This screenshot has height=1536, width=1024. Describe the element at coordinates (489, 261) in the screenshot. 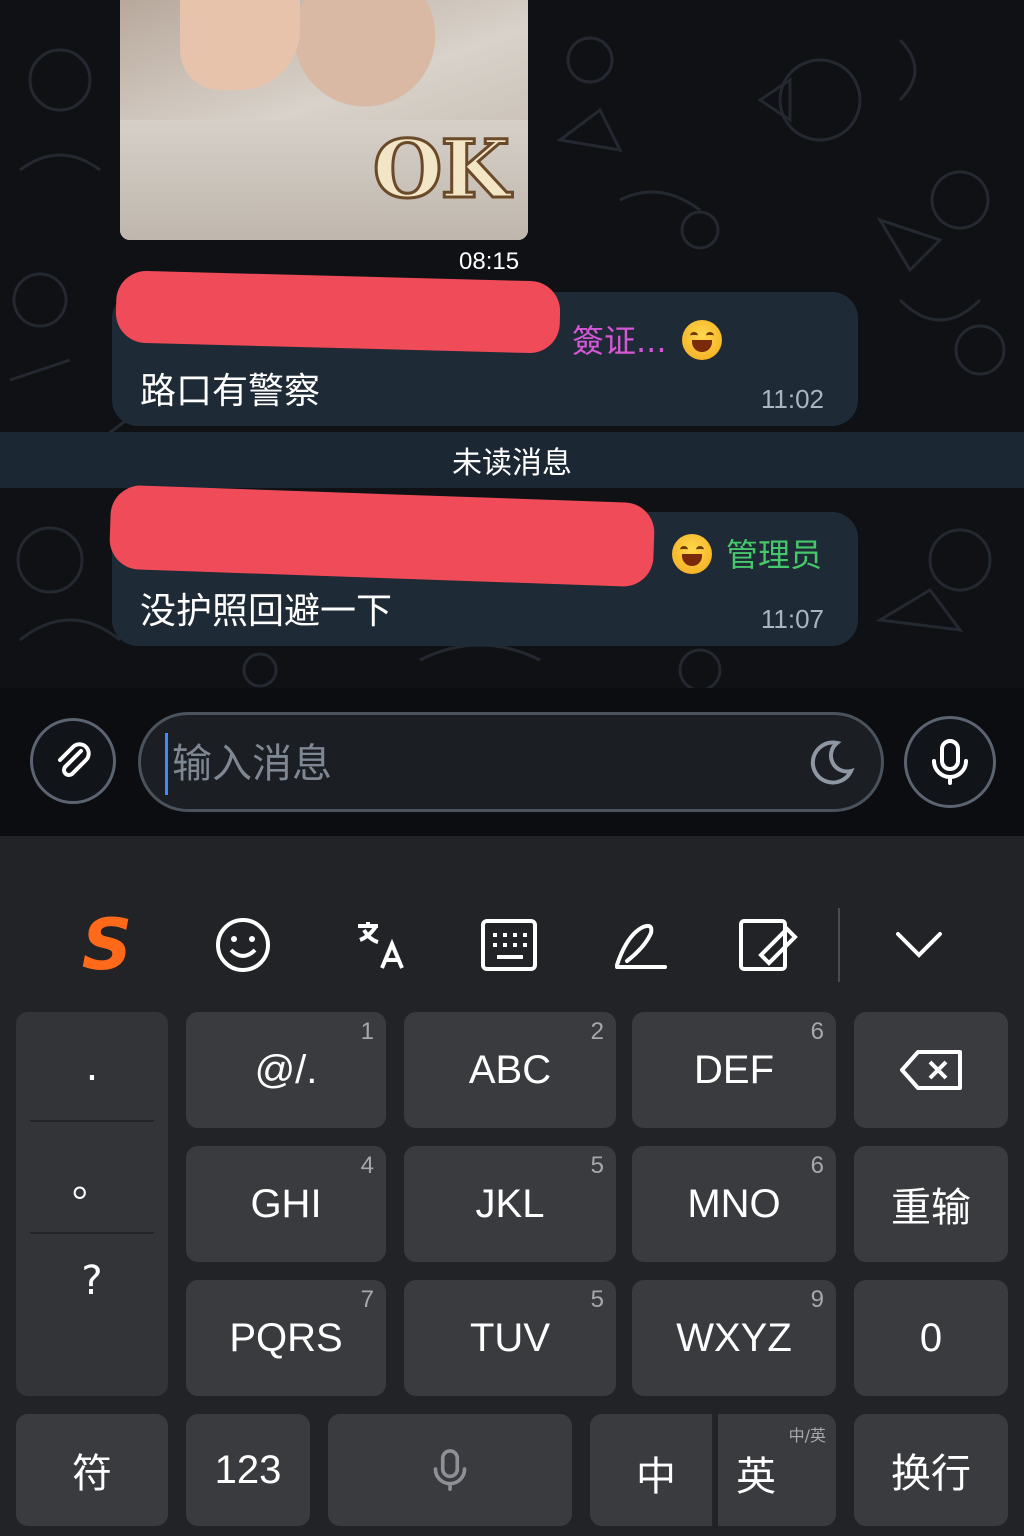

I see `photo-timestamp: 08:15` at that location.